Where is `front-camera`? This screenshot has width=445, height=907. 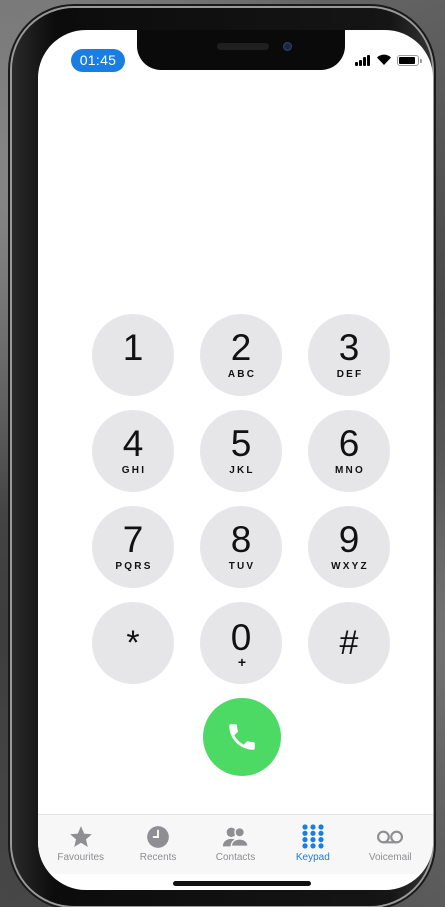 front-camera is located at coordinates (287, 46).